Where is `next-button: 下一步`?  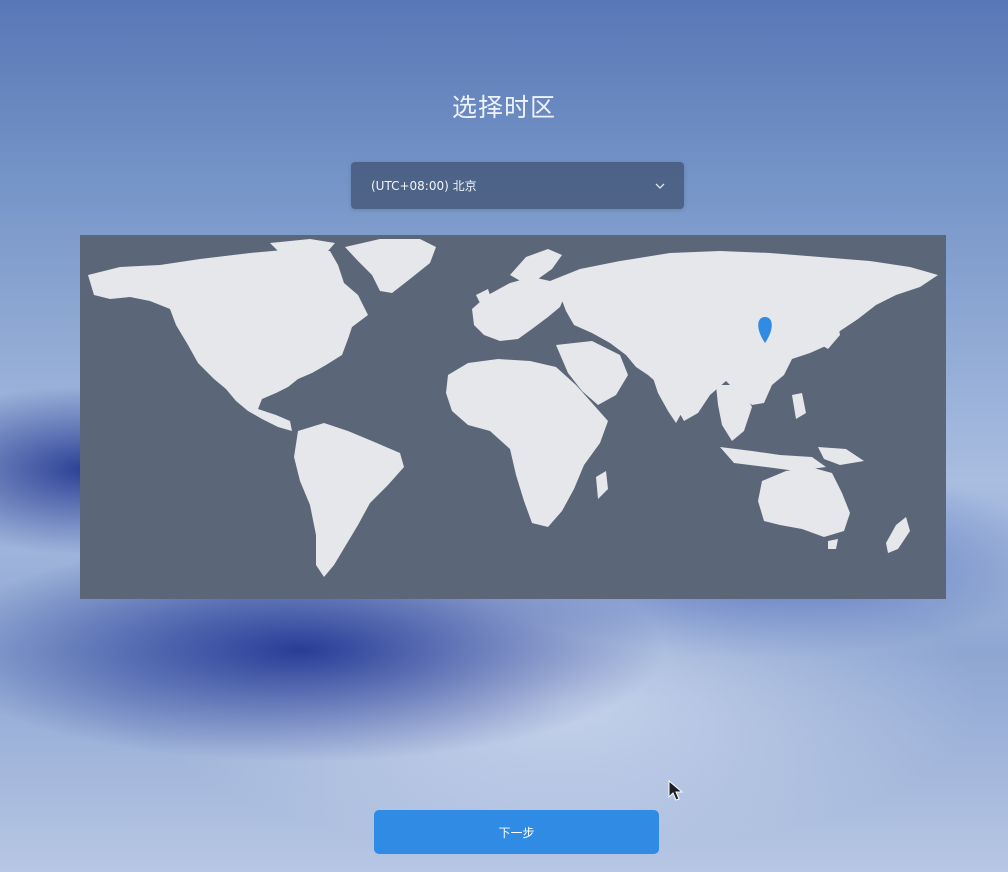 next-button: 下一步 is located at coordinates (516, 832).